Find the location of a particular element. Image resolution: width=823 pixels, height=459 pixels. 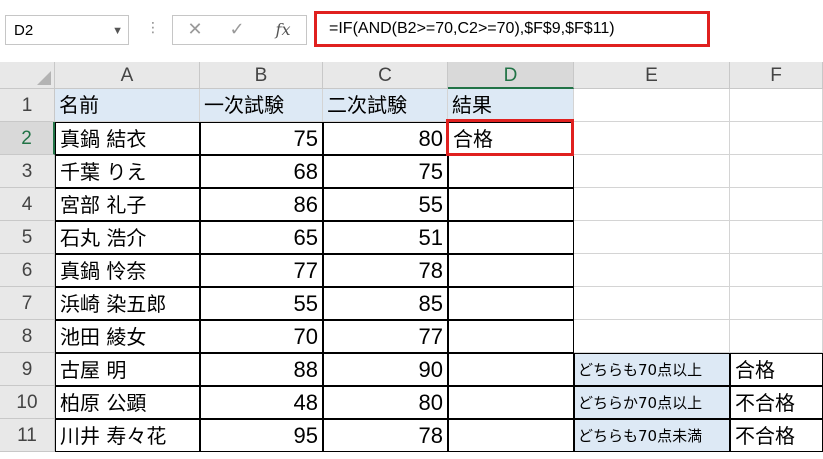

cell-a6: 真鍋 怜奈 is located at coordinates (127, 270).